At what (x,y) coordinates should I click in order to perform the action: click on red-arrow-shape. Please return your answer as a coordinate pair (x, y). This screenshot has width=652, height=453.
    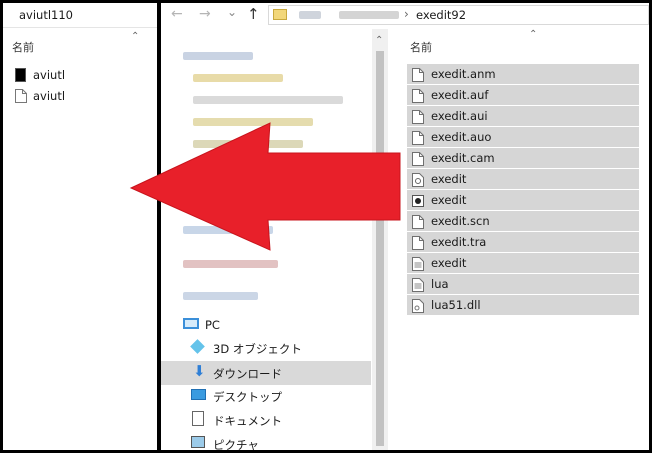
    Looking at the image, I should click on (265, 186).